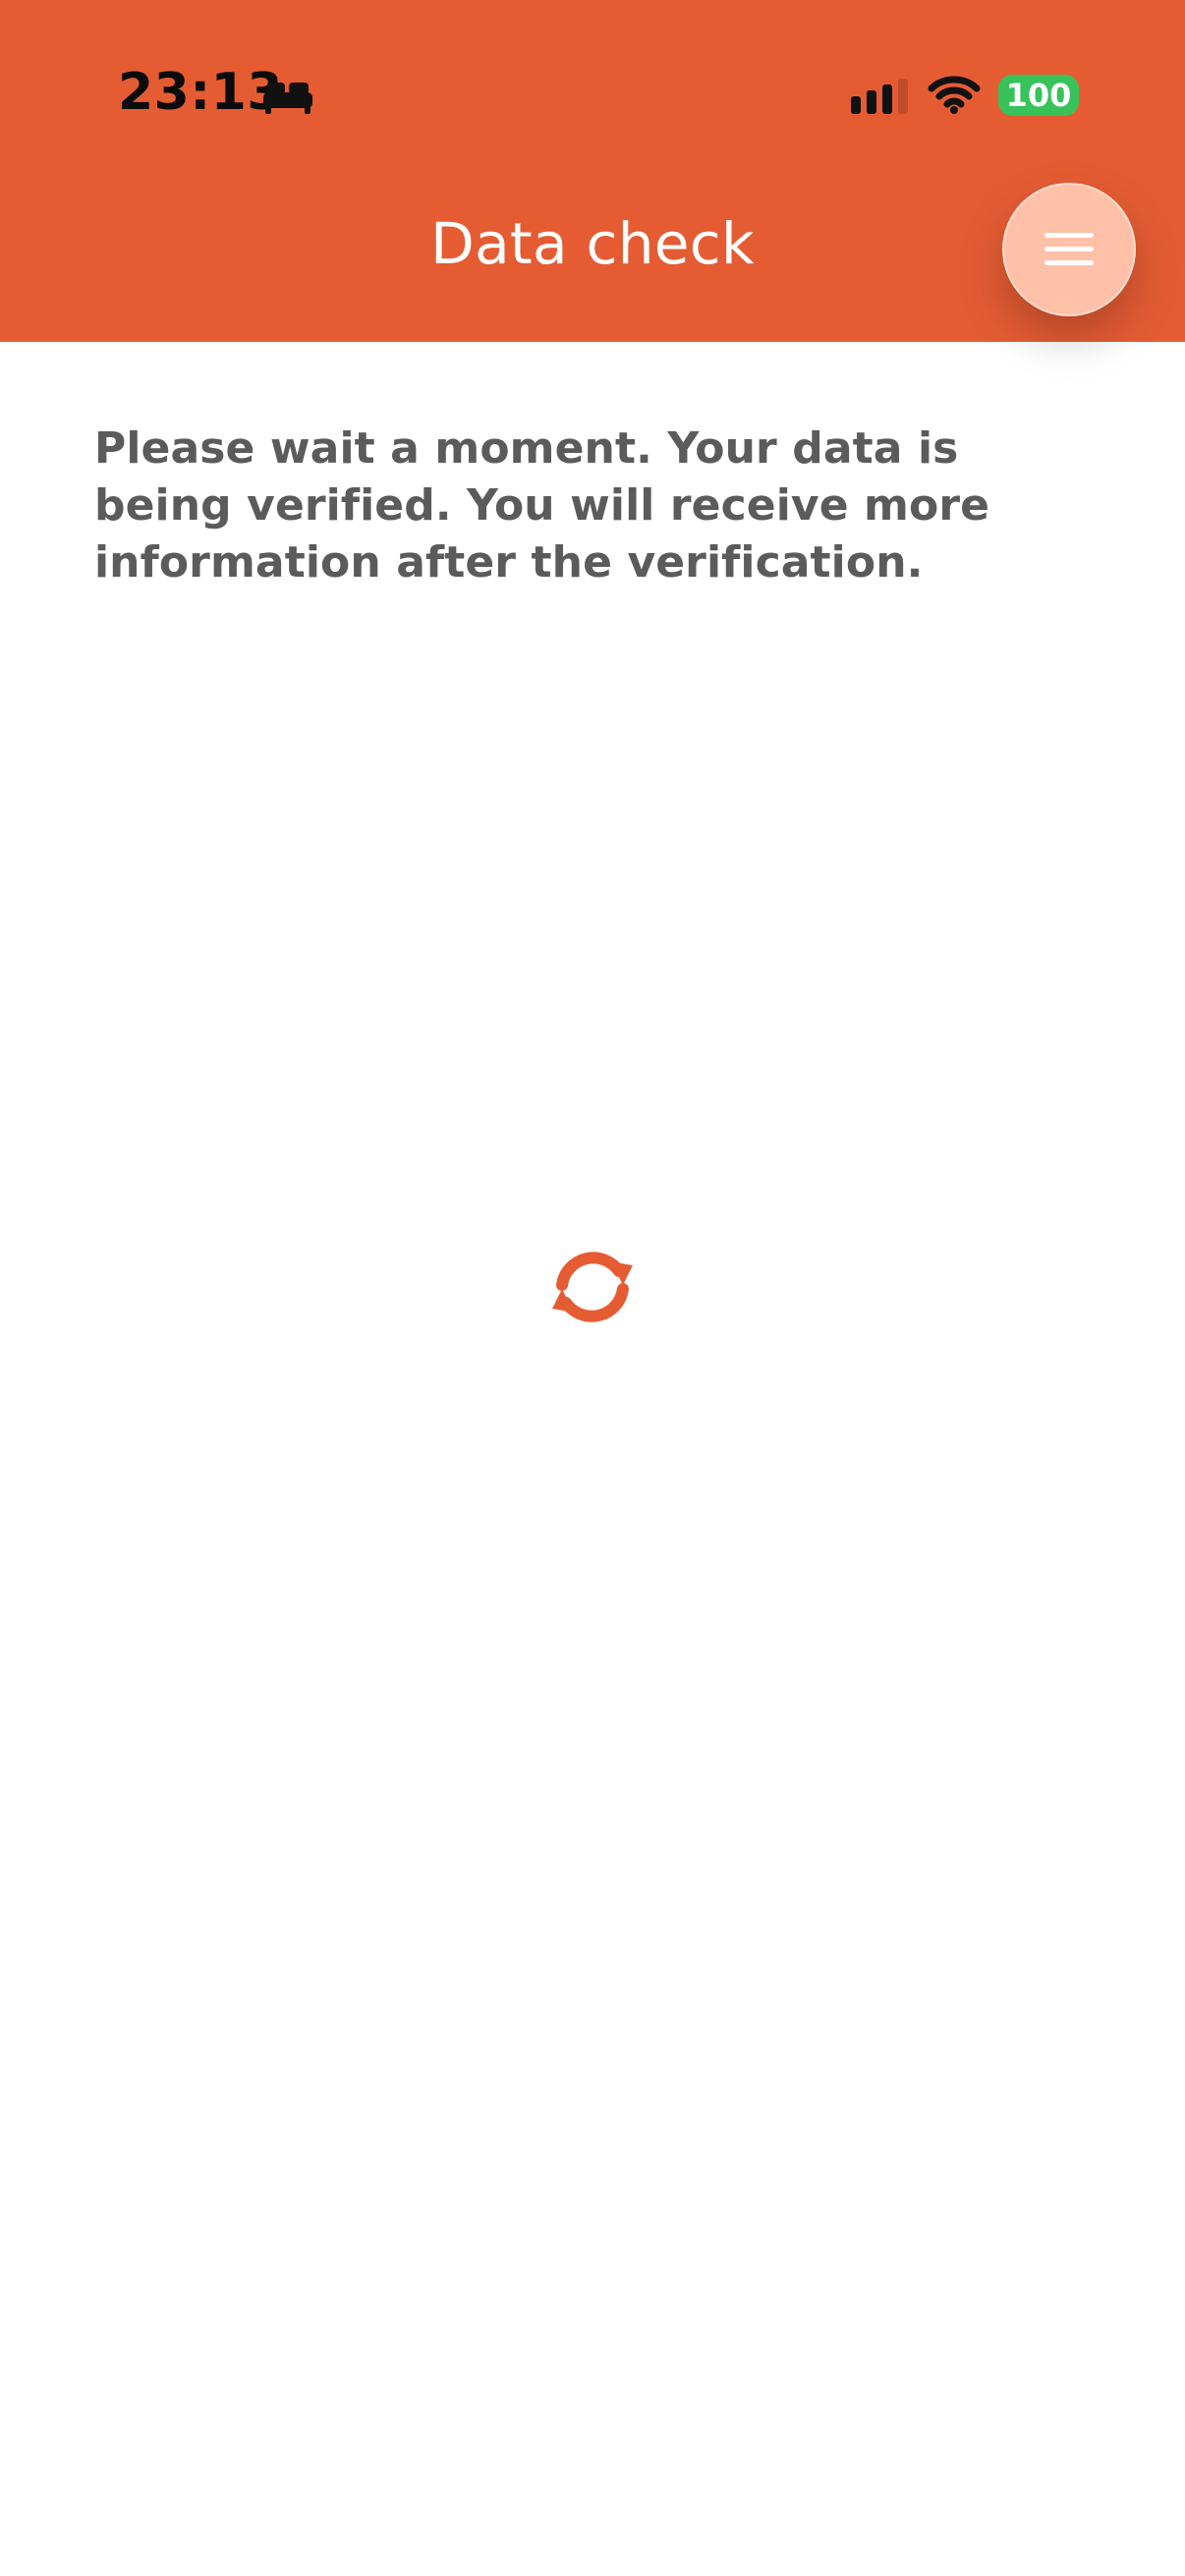  I want to click on battery-icon: 100, so click(1038, 95).